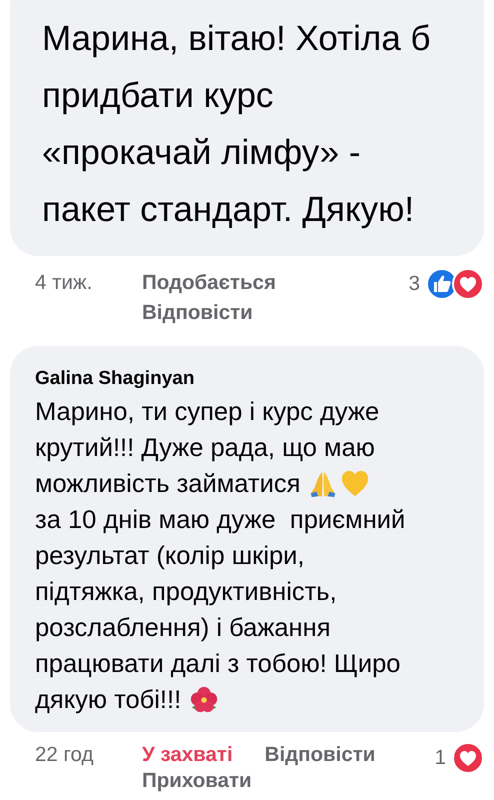 This screenshot has width=494, height=800. Describe the element at coordinates (440, 758) in the screenshot. I see `reaction-count: 1` at that location.